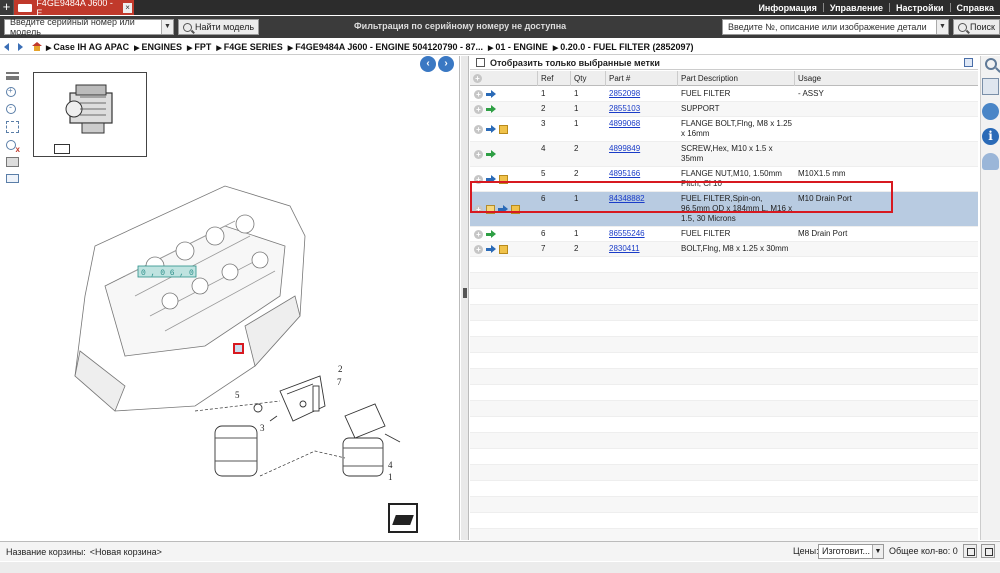 The image size is (1000, 573). What do you see at coordinates (642, 78) in the screenshot?
I see `col-part: Part #` at bounding box center [642, 78].